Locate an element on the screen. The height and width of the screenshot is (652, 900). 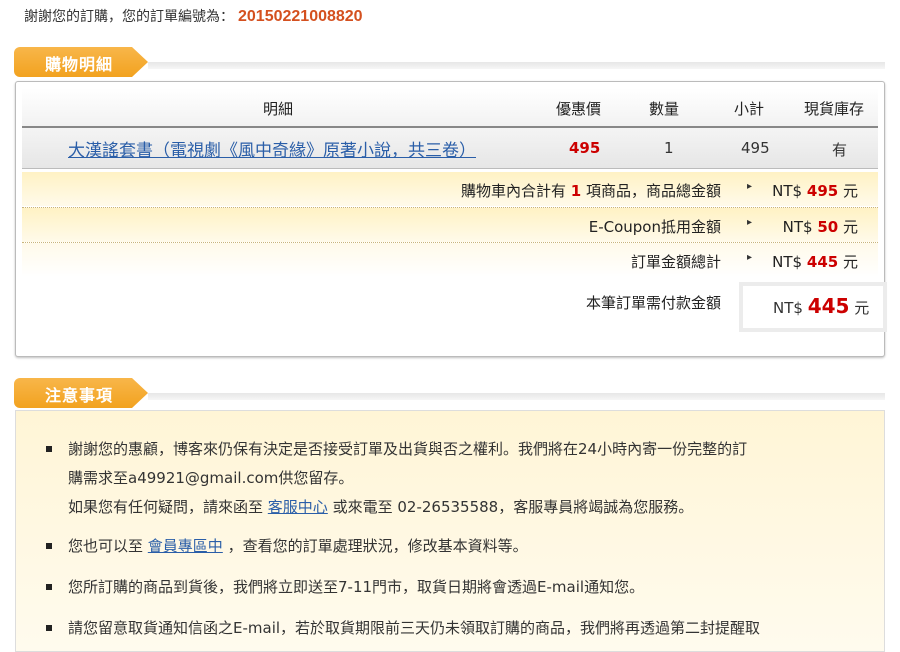
section-tab-notices: 注意事項 is located at coordinates (81, 393).